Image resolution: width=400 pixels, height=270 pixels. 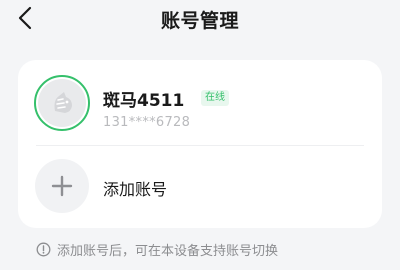 I want to click on header-bar: 账号管理, so click(x=200, y=19).